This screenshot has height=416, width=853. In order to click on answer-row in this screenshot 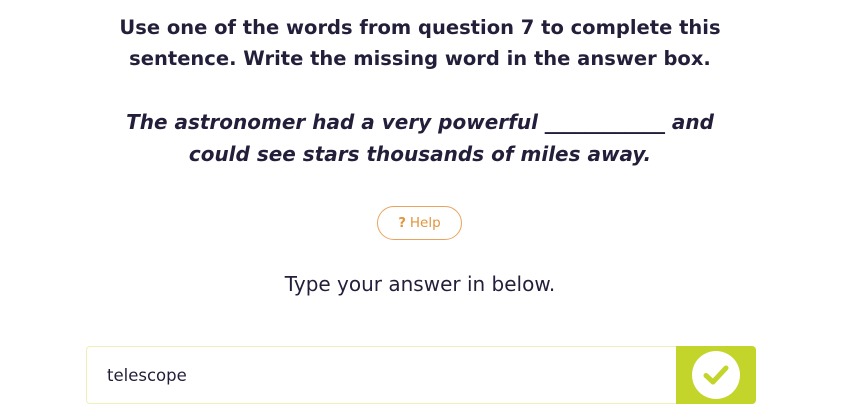, I will do `click(421, 375)`.